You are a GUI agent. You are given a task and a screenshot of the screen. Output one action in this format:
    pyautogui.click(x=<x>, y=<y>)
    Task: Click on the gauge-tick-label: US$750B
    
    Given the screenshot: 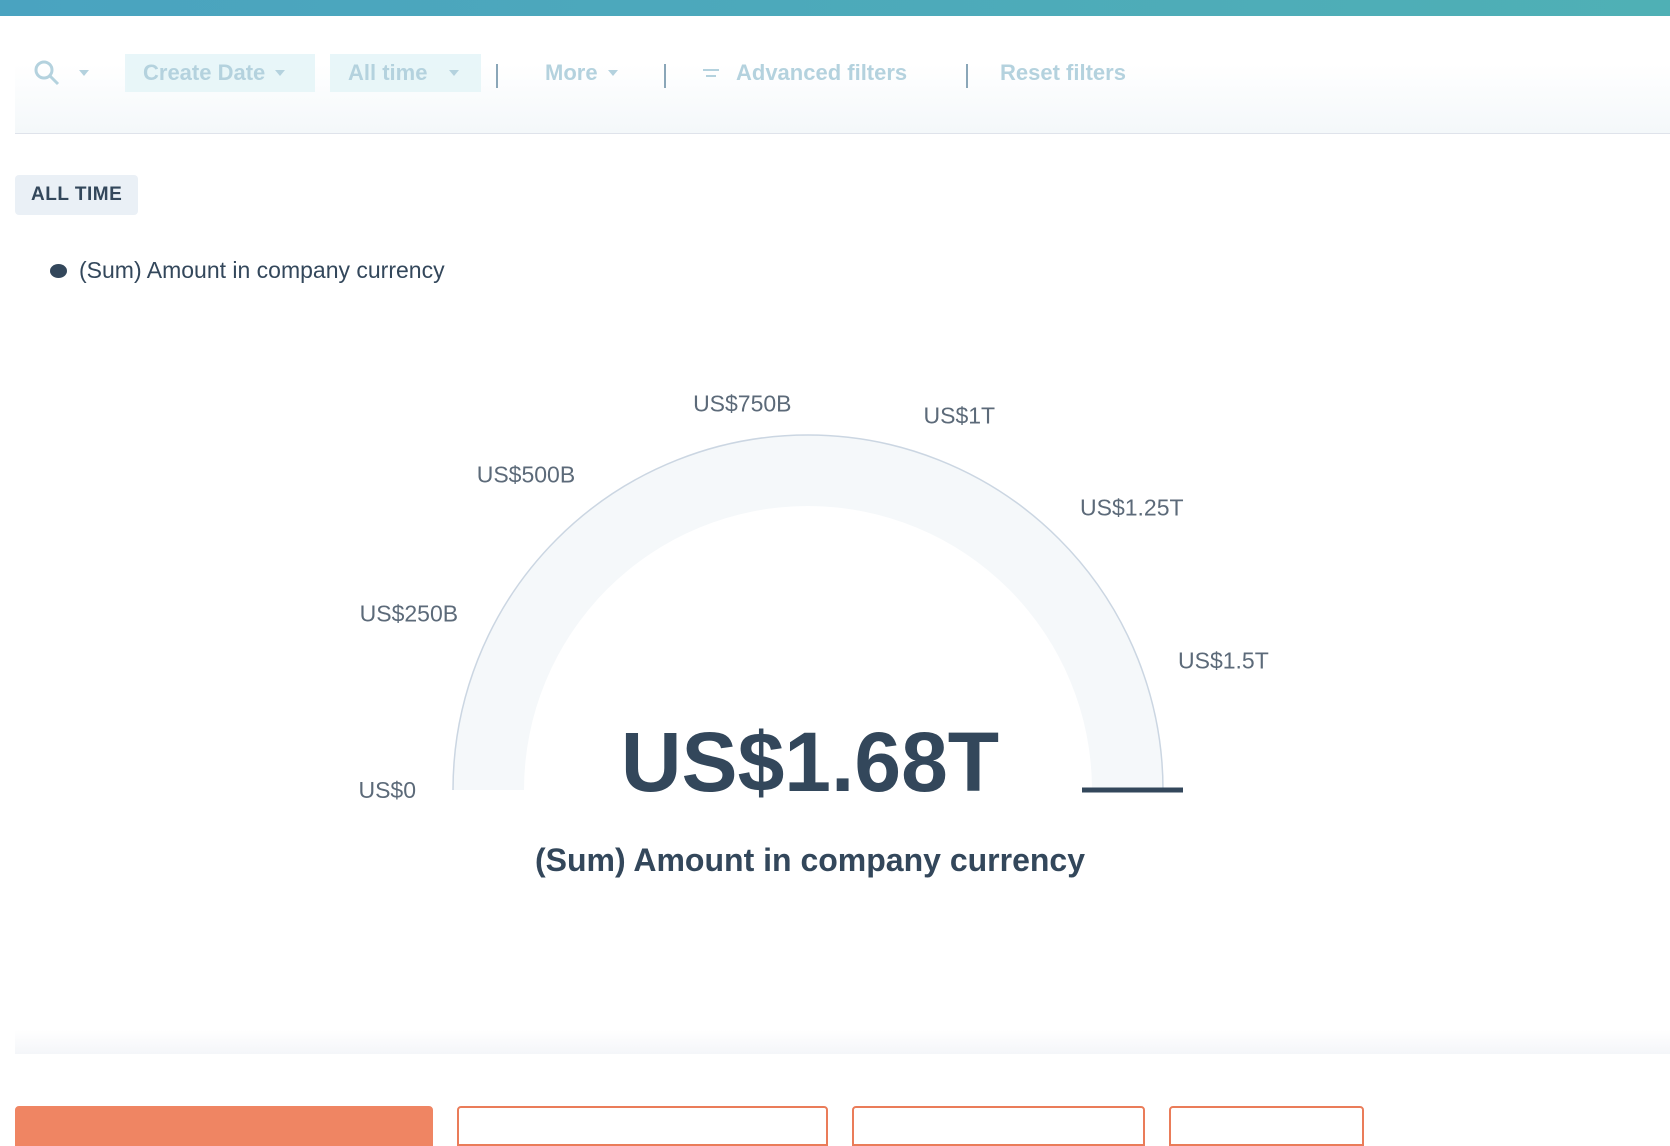 What is the action you would take?
    pyautogui.click(x=742, y=404)
    